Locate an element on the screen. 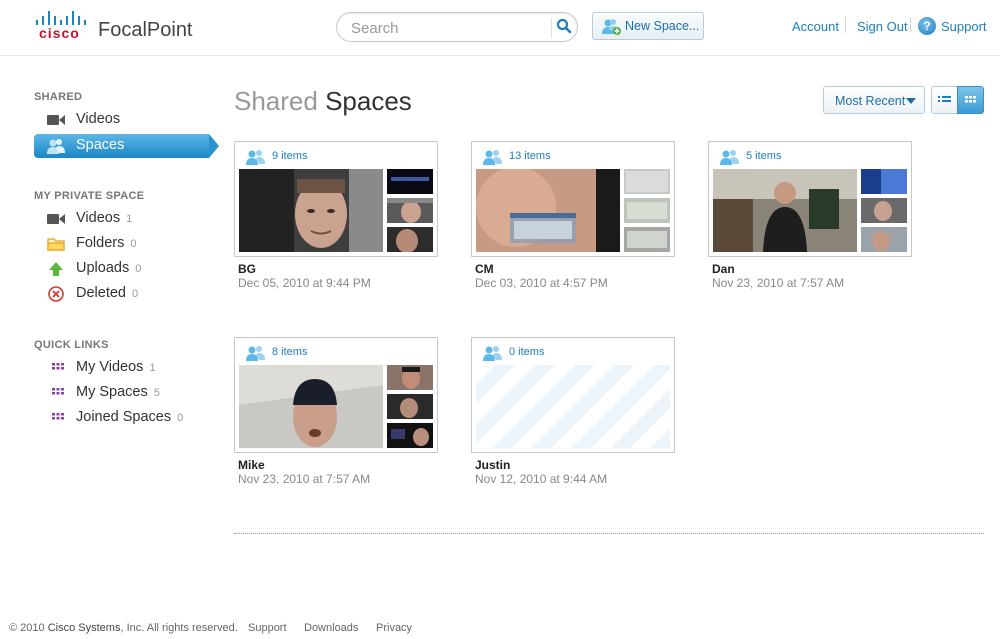  list-view-button is located at coordinates (944, 100).